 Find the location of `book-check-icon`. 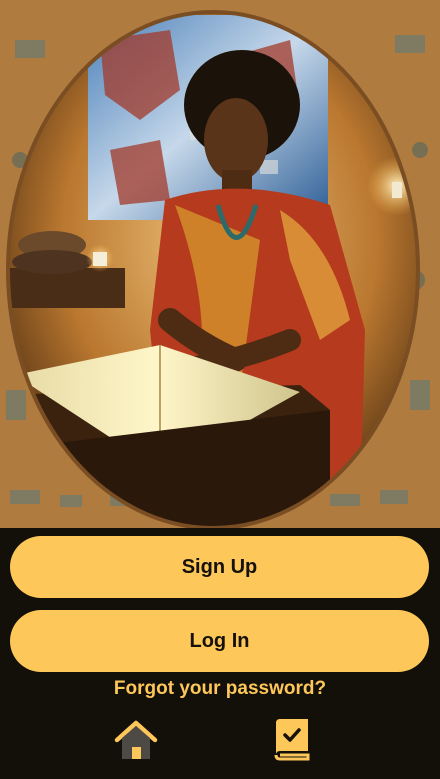

book-check-icon is located at coordinates (292, 740).